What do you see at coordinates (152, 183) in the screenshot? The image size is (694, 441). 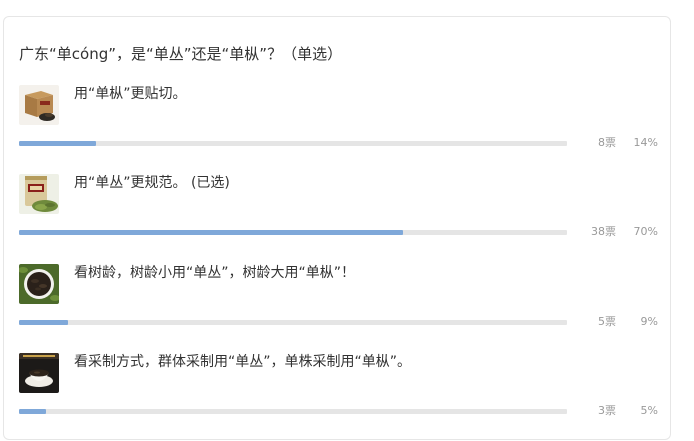 I see `option-label: 用“单丛”更规范。 (已选)` at bounding box center [152, 183].